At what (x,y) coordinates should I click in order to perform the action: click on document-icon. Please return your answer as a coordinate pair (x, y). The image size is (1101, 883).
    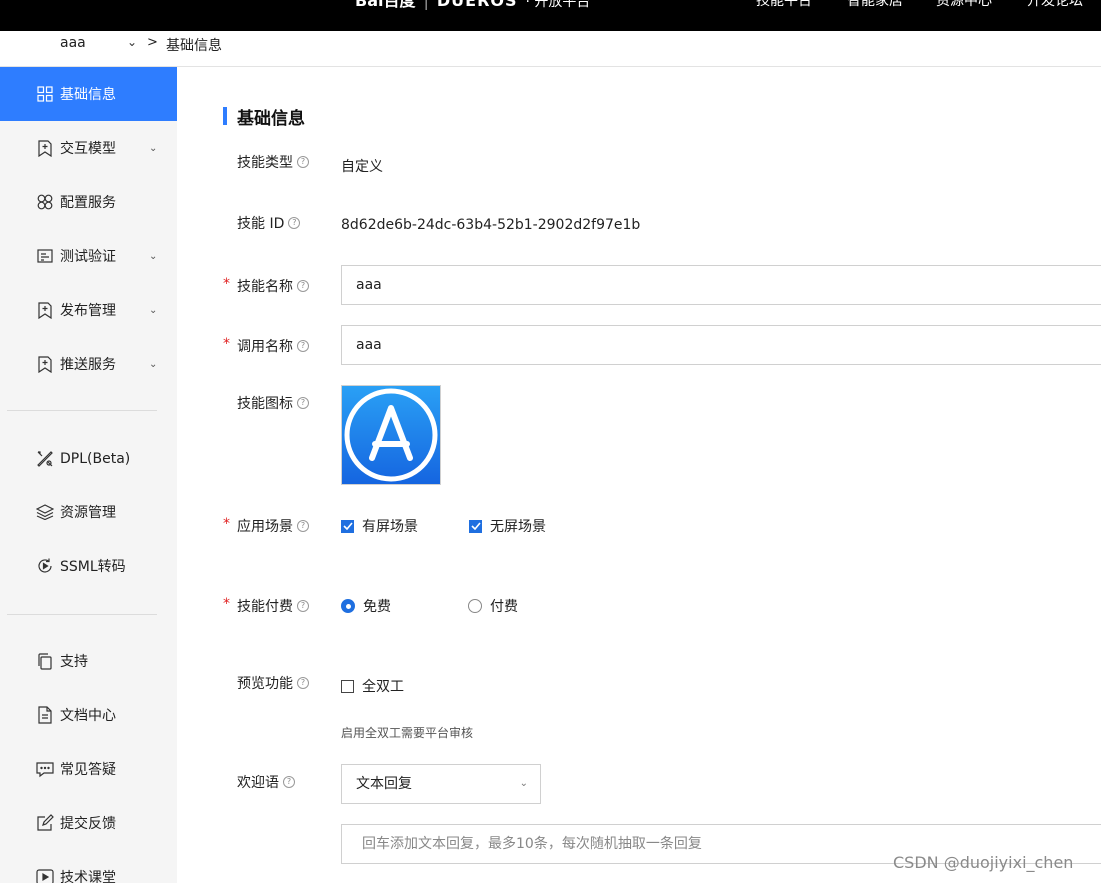
    Looking at the image, I should click on (45, 715).